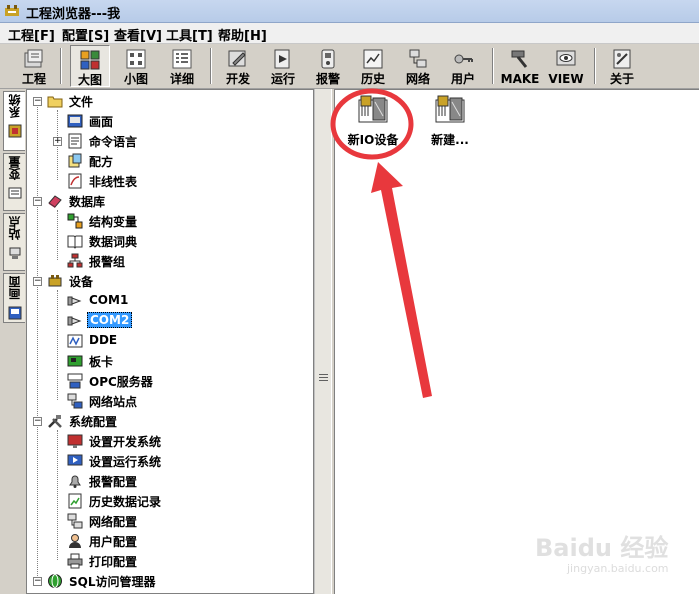 The width and height of the screenshot is (699, 594). What do you see at coordinates (37, 421) in the screenshot?
I see `tree-expander-sys-config: −` at bounding box center [37, 421].